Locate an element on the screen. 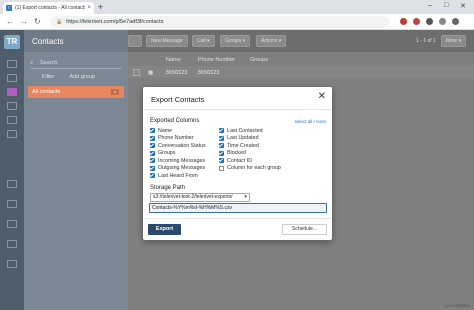  column-option: Phone Number is located at coordinates (172, 138).